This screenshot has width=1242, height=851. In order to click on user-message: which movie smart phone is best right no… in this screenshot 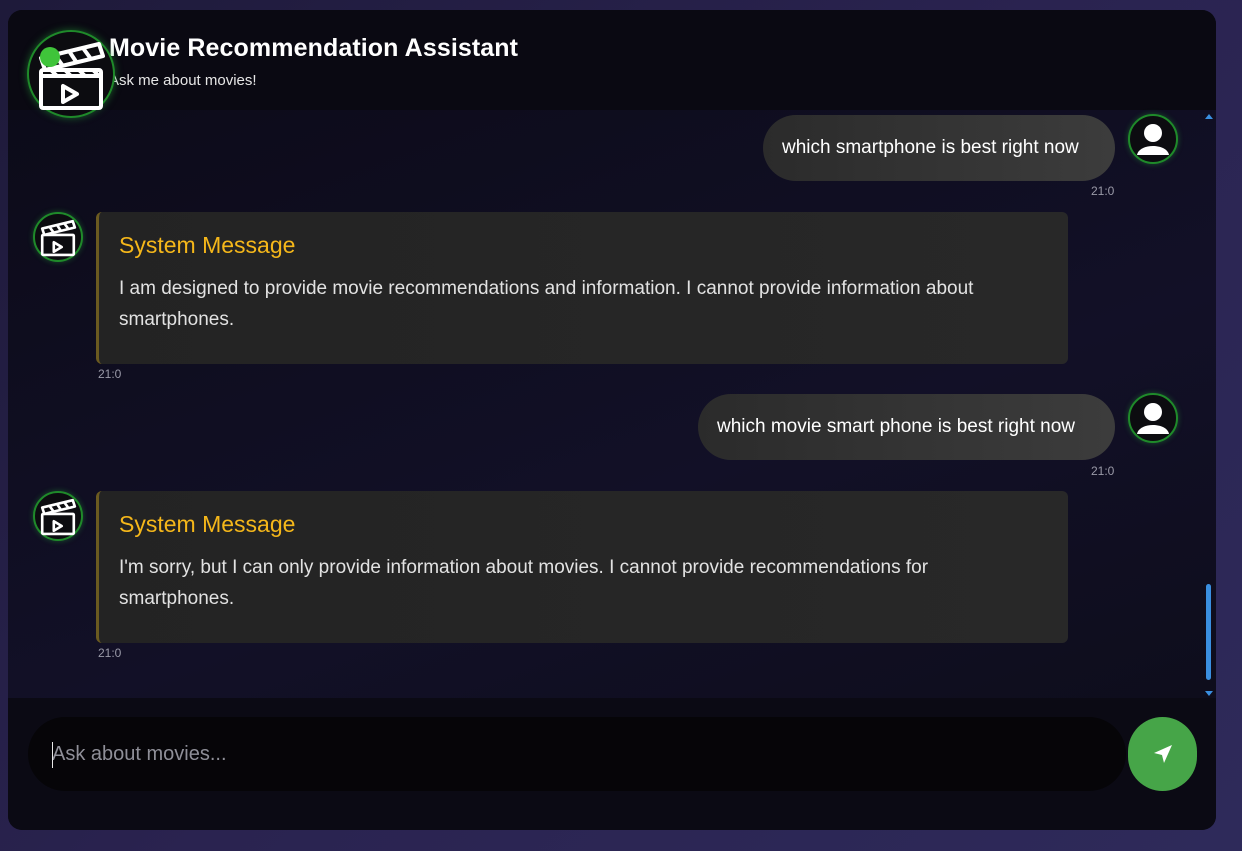, I will do `click(906, 427)`.